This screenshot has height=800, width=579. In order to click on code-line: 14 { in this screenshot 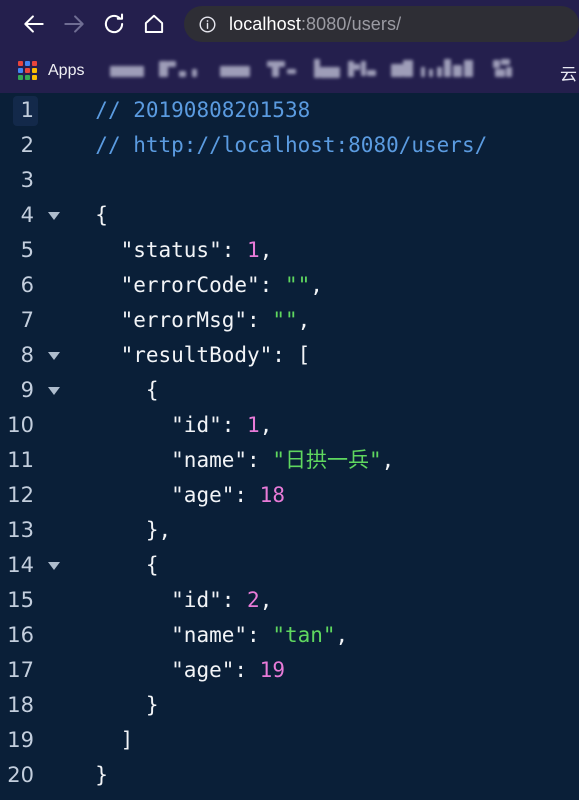, I will do `click(289, 565)`.